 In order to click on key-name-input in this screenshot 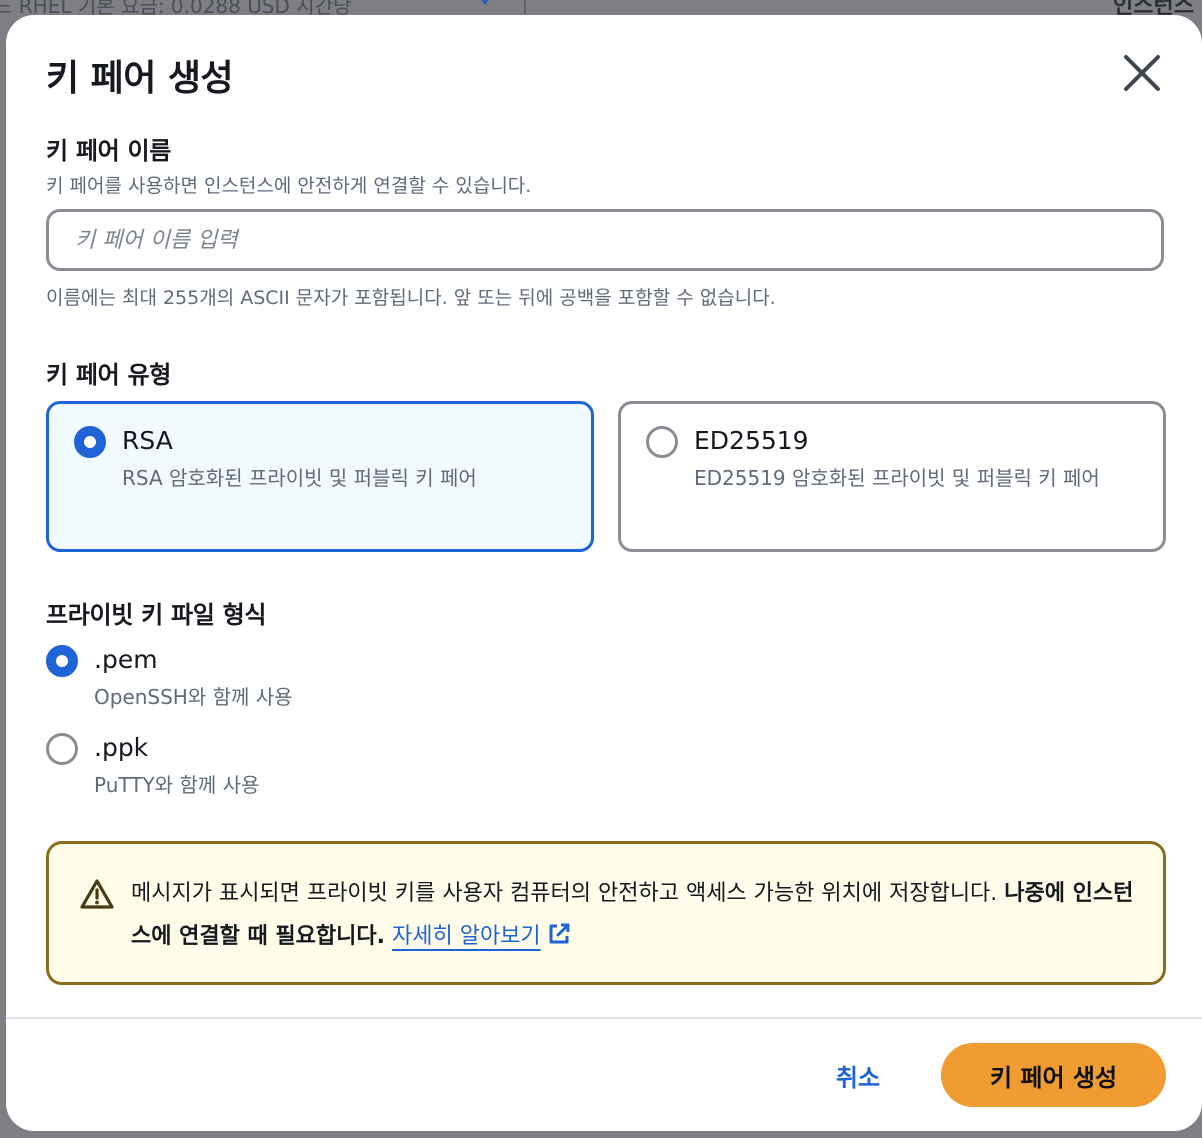, I will do `click(605, 240)`.